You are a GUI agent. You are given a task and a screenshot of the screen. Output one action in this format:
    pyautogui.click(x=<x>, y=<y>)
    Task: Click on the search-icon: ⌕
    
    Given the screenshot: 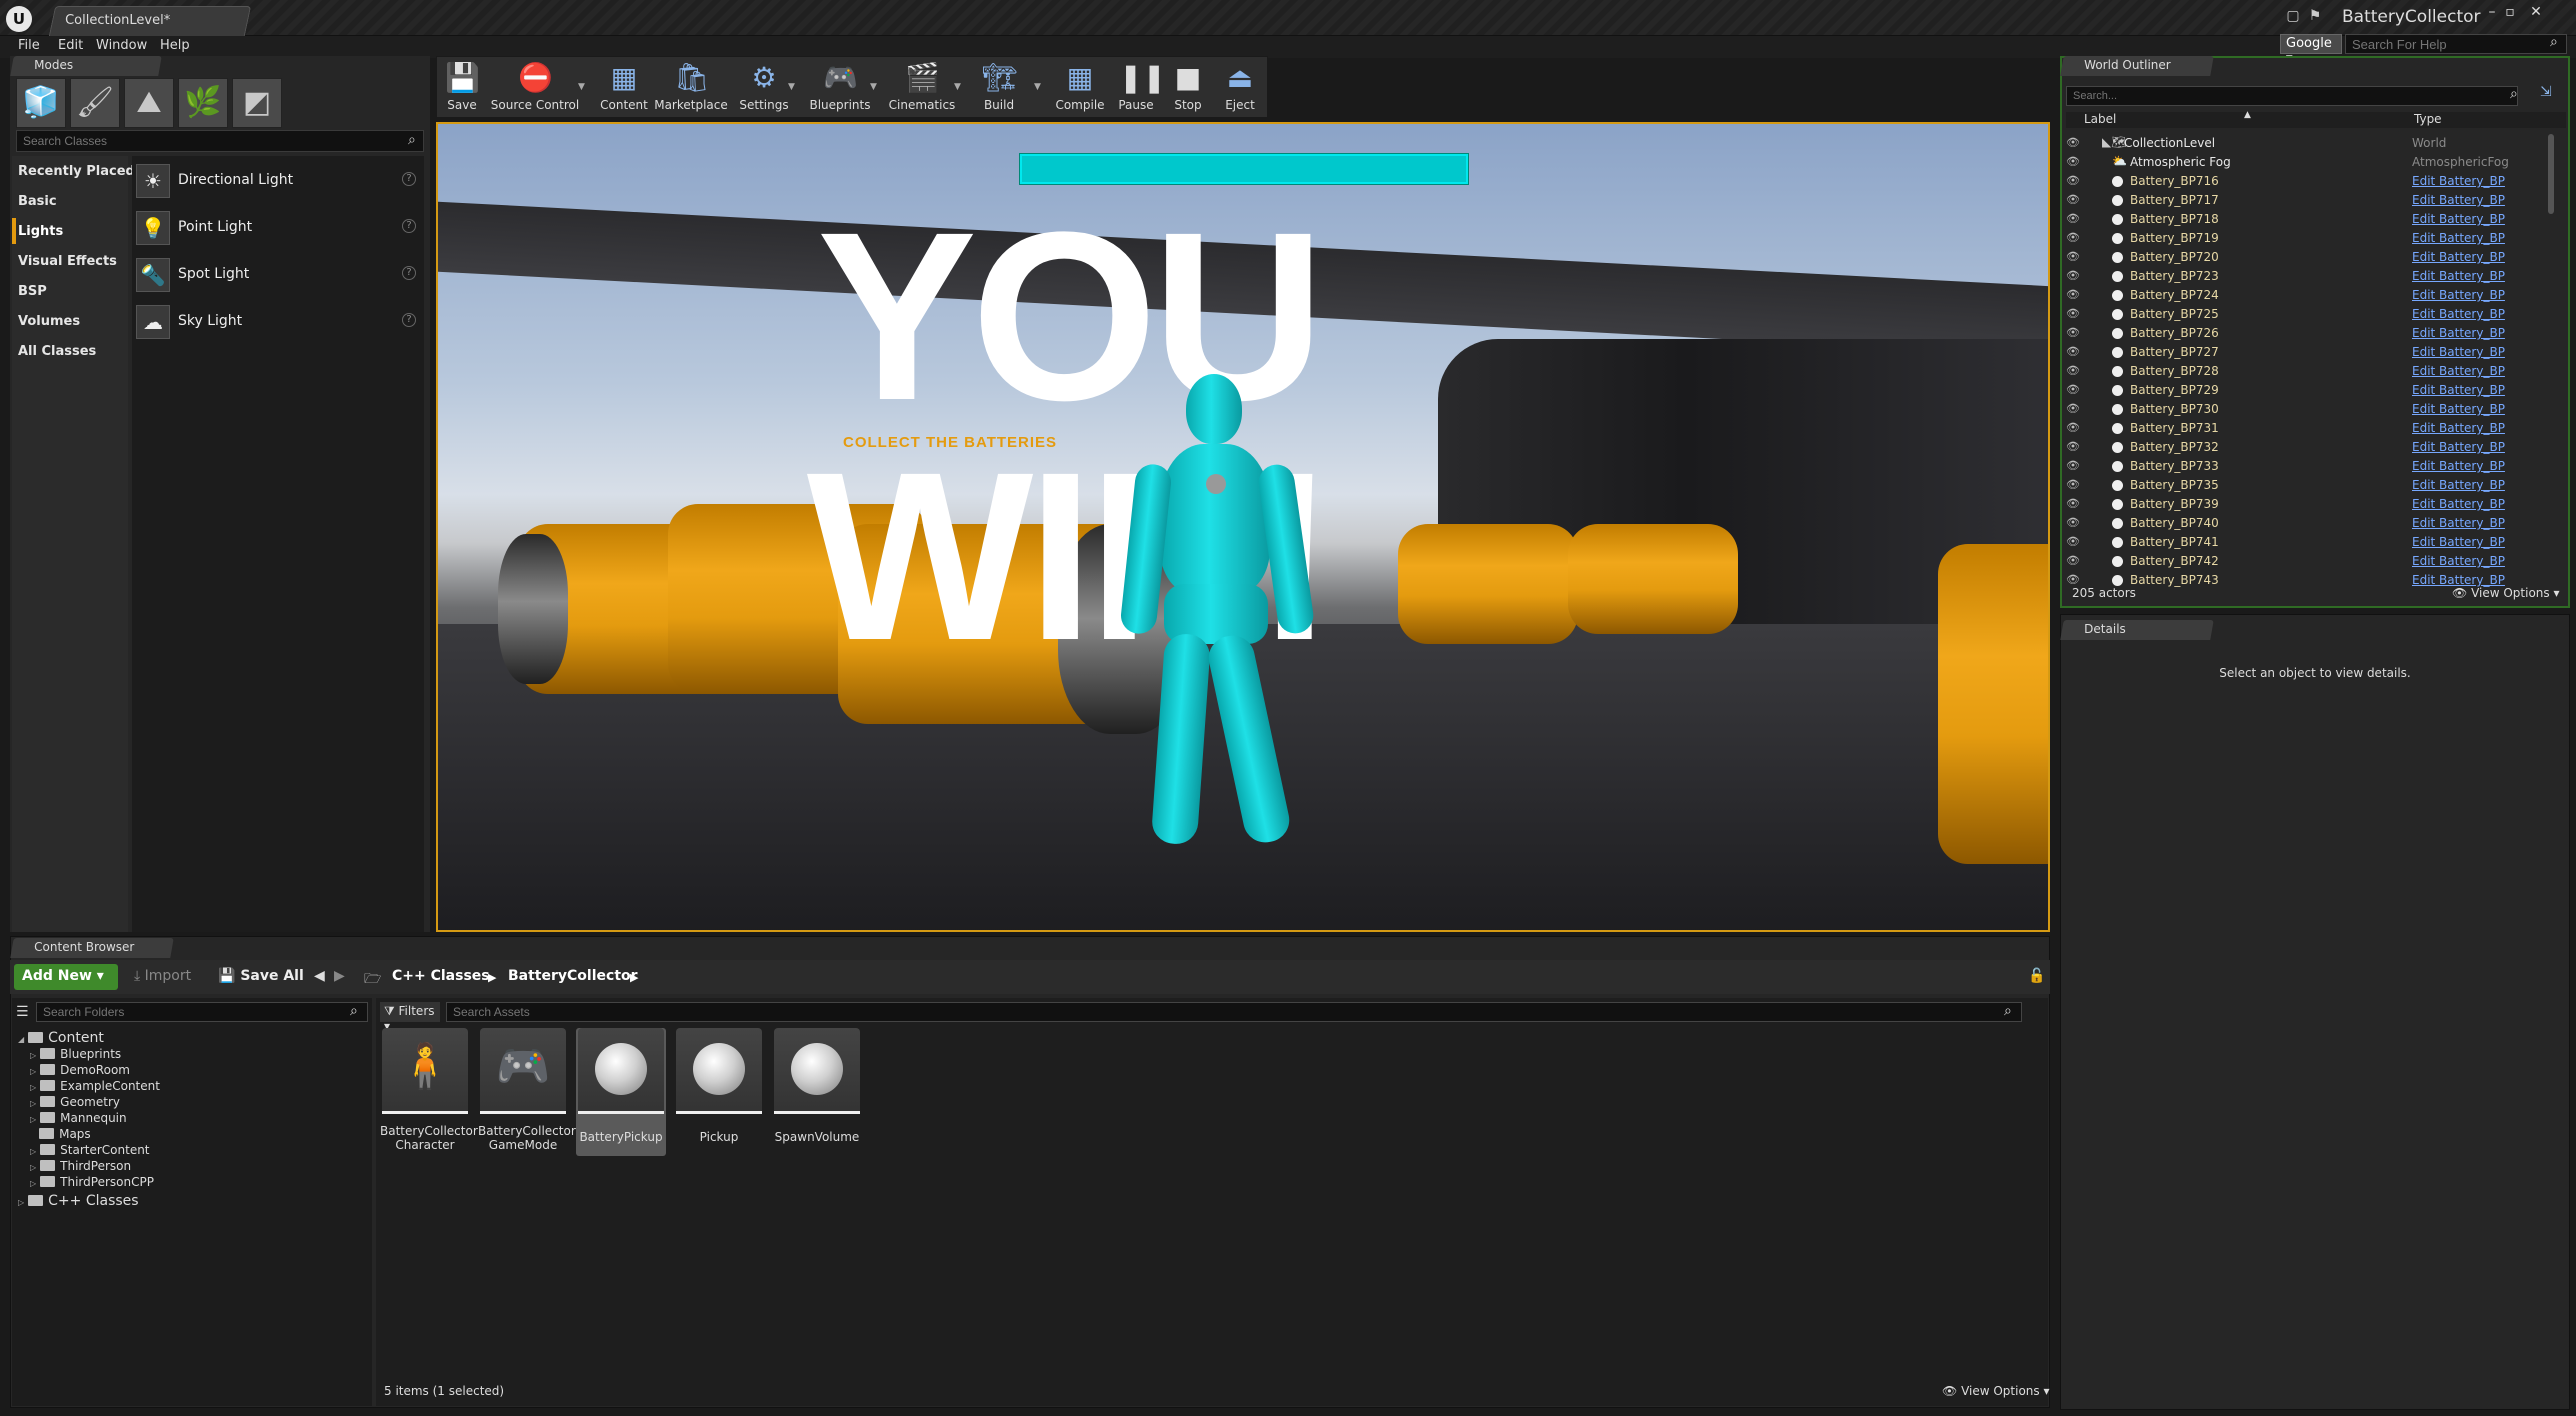 What is the action you would take?
    pyautogui.click(x=2554, y=42)
    